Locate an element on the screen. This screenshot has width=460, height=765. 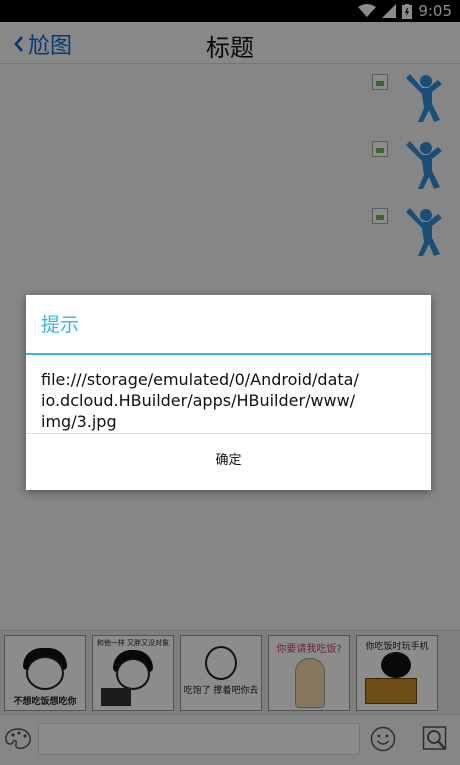
confirm-button: 确定 is located at coordinates (228, 461).